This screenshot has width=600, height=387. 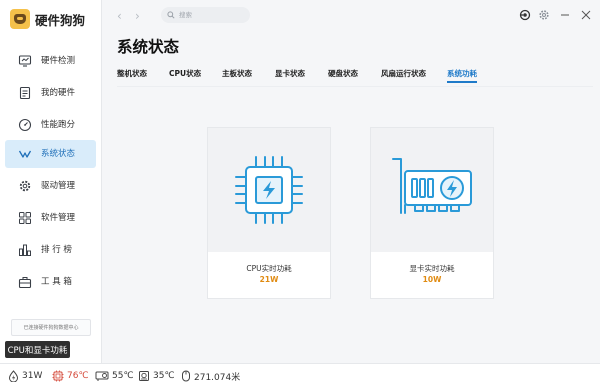 I want to click on gpu-power-label: 显卡实时功耗, so click(x=432, y=268).